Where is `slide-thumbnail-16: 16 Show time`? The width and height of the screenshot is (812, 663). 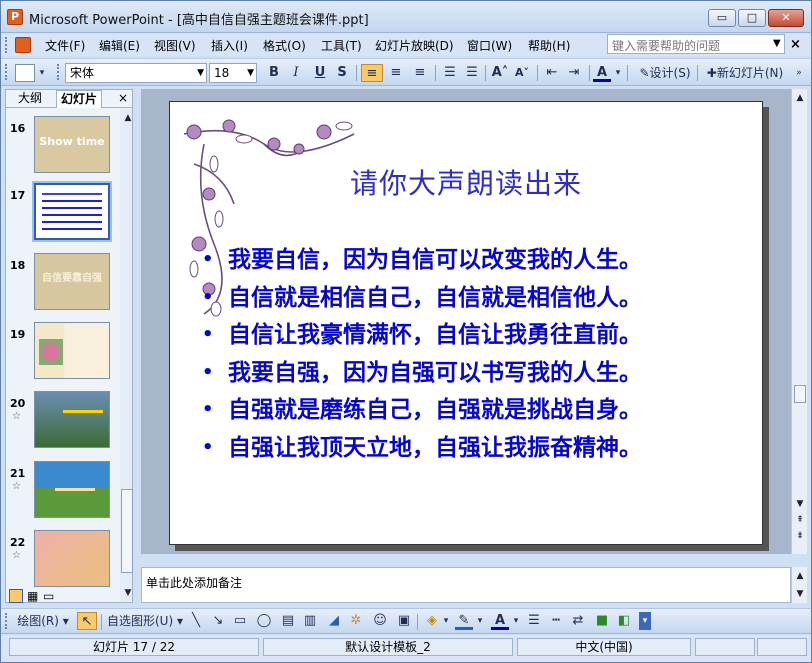 slide-thumbnail-16: 16 Show time is located at coordinates (62, 154).